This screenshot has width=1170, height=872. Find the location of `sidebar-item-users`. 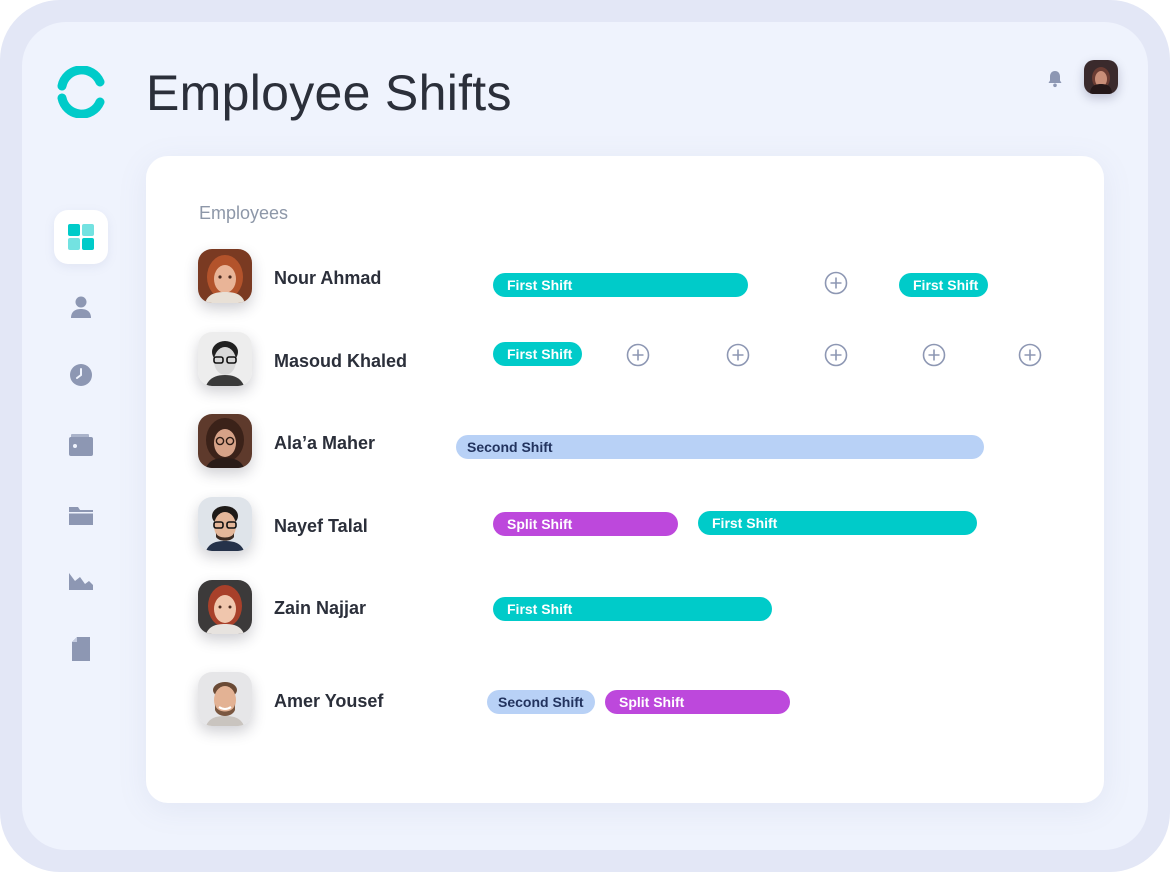

sidebar-item-users is located at coordinates (81, 307).